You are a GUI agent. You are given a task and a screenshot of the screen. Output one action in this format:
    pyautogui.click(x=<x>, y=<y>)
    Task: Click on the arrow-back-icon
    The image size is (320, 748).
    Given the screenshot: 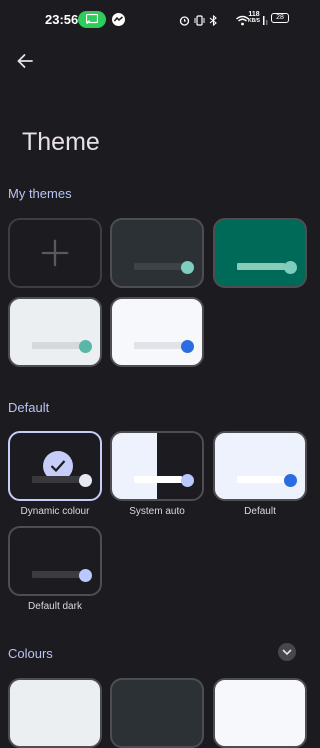 What is the action you would take?
    pyautogui.click(x=25, y=61)
    